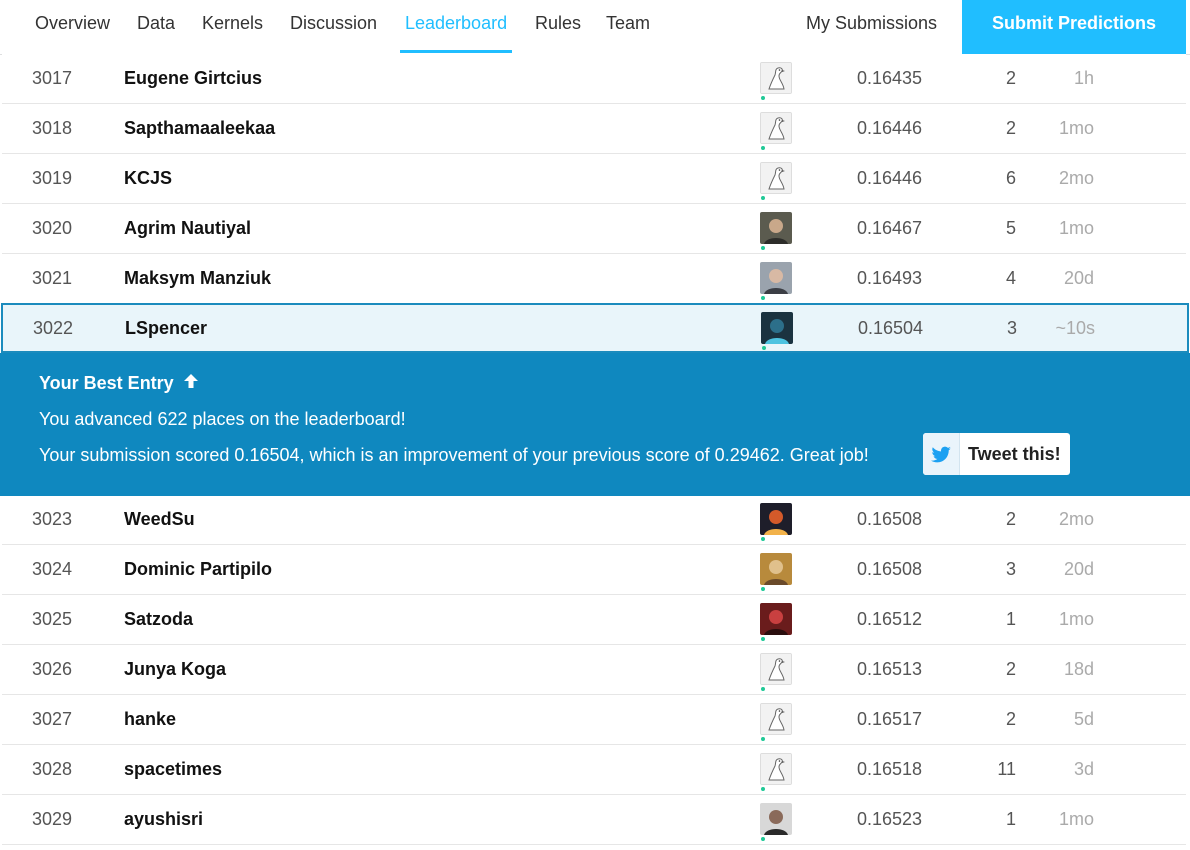 This screenshot has height=850, width=1190. Describe the element at coordinates (594, 770) in the screenshot. I see `table-row: 3028 spacetimes 0.16518 11 3d` at that location.